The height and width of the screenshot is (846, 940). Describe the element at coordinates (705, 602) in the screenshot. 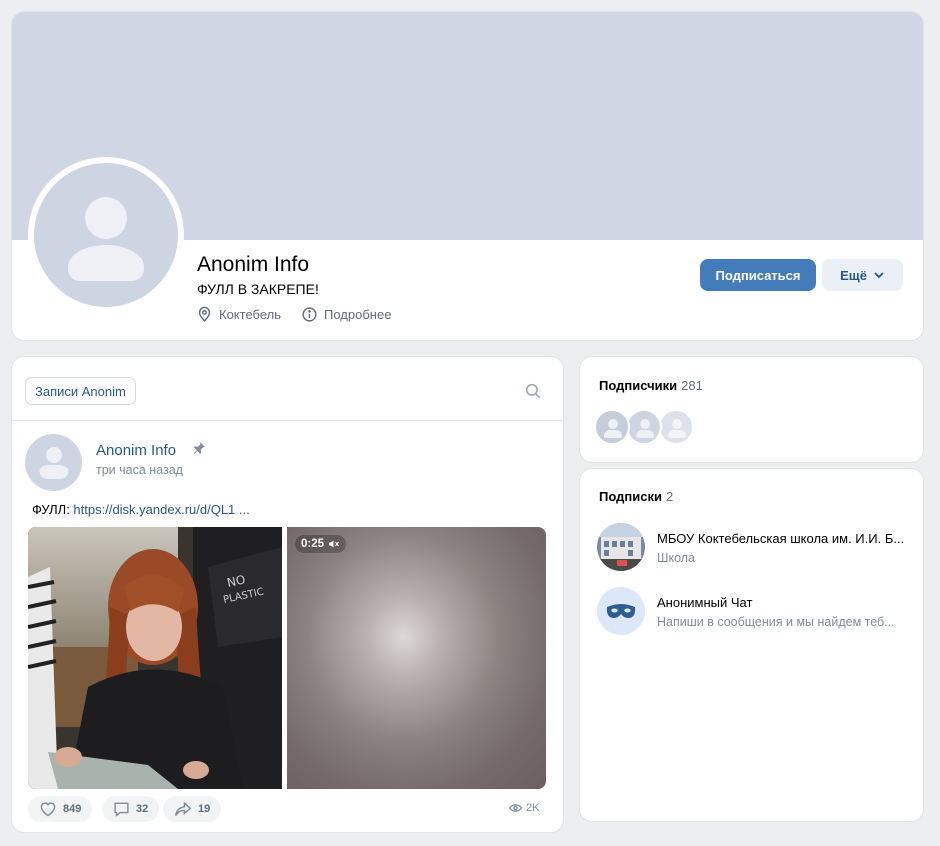

I see `group-name: Анонимный Чат` at that location.